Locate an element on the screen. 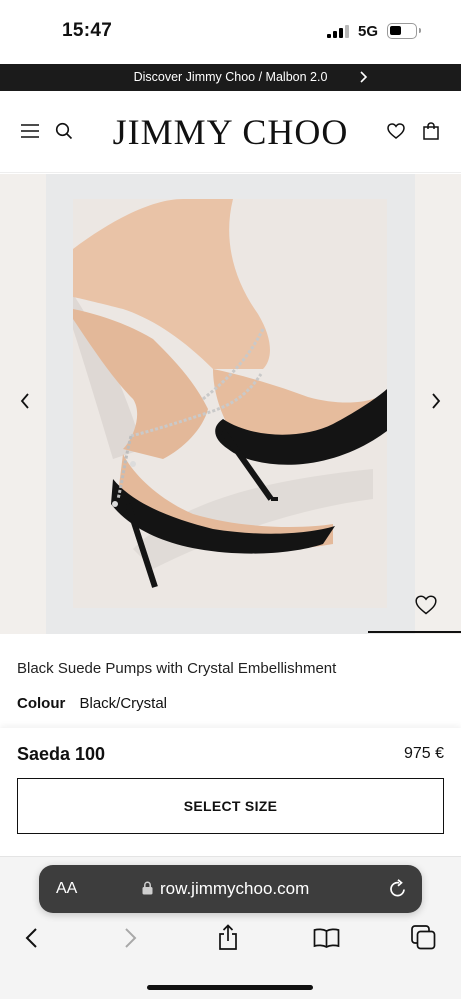 The height and width of the screenshot is (999, 461). reader-settings-button: AA is located at coordinates (66, 889).